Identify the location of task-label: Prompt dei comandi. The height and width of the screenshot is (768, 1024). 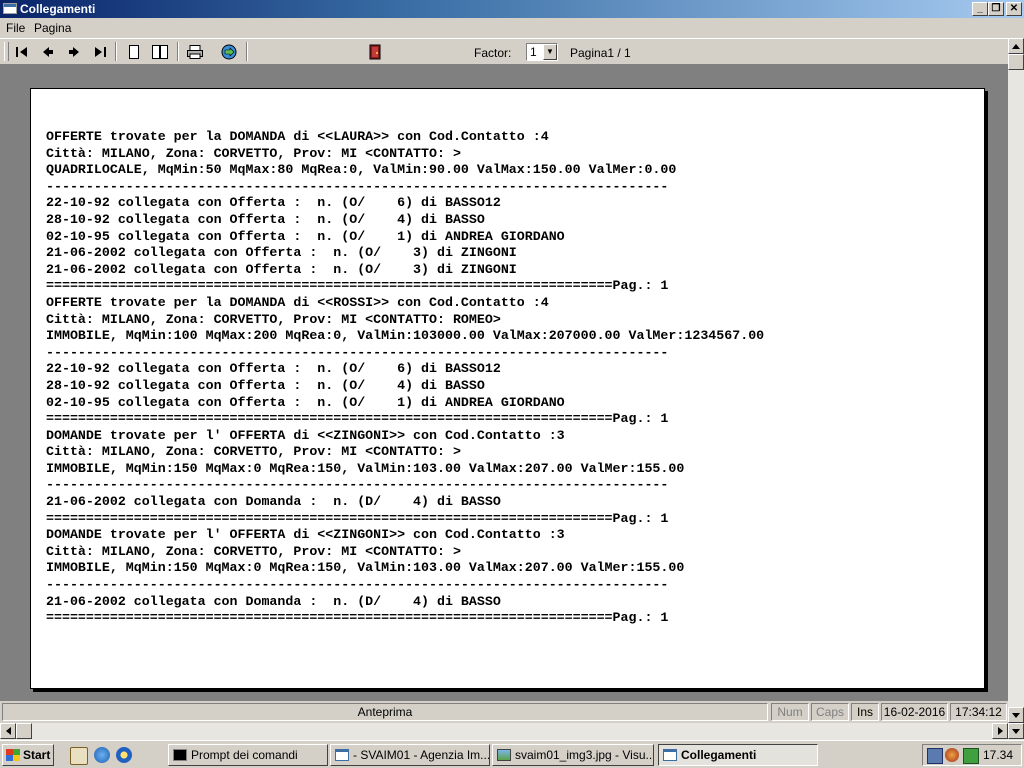
(244, 755).